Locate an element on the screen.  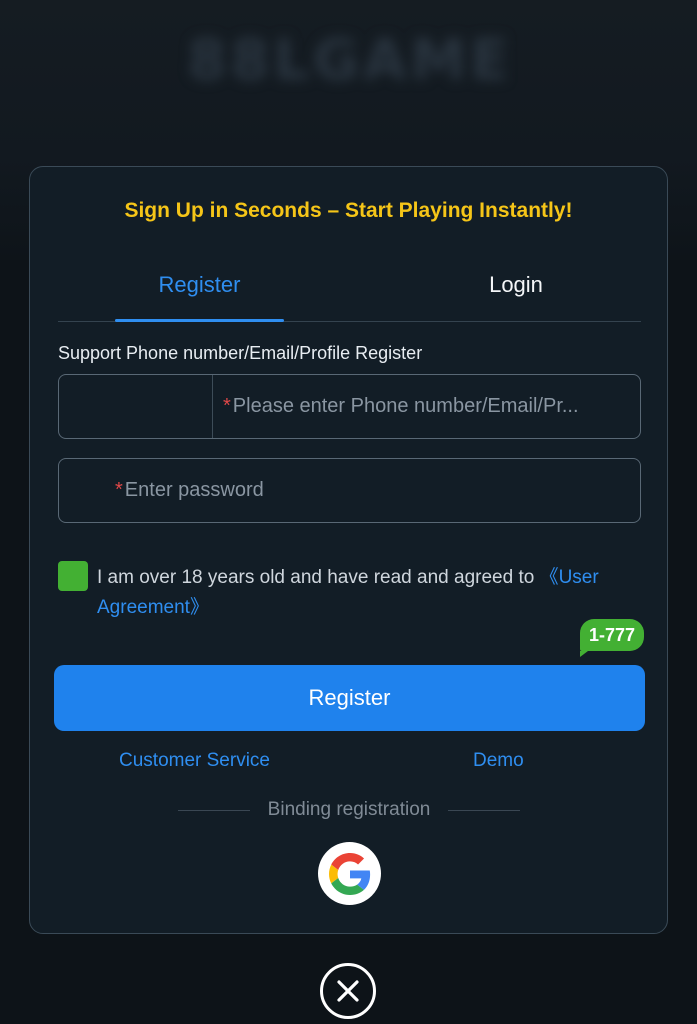
bonus-badge: 1-777 is located at coordinates (612, 638).